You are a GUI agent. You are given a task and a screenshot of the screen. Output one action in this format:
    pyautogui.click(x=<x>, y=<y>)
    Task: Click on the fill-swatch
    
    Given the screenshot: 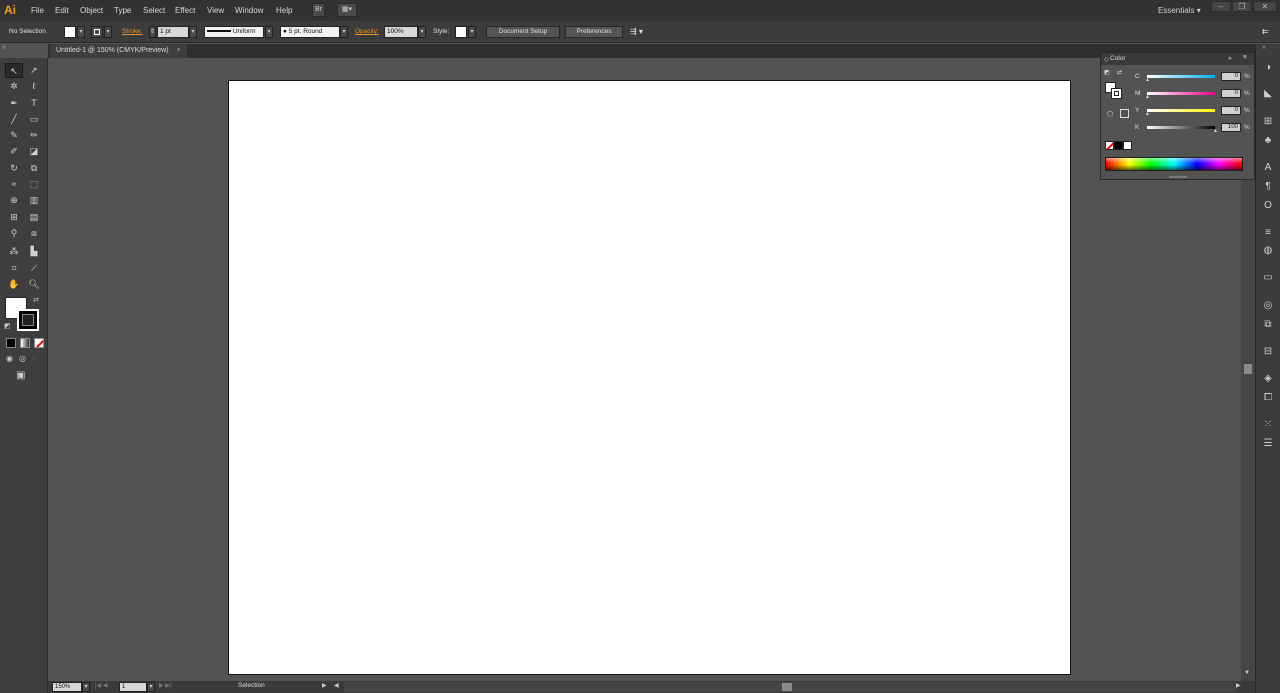 What is the action you would take?
    pyautogui.click(x=70, y=32)
    